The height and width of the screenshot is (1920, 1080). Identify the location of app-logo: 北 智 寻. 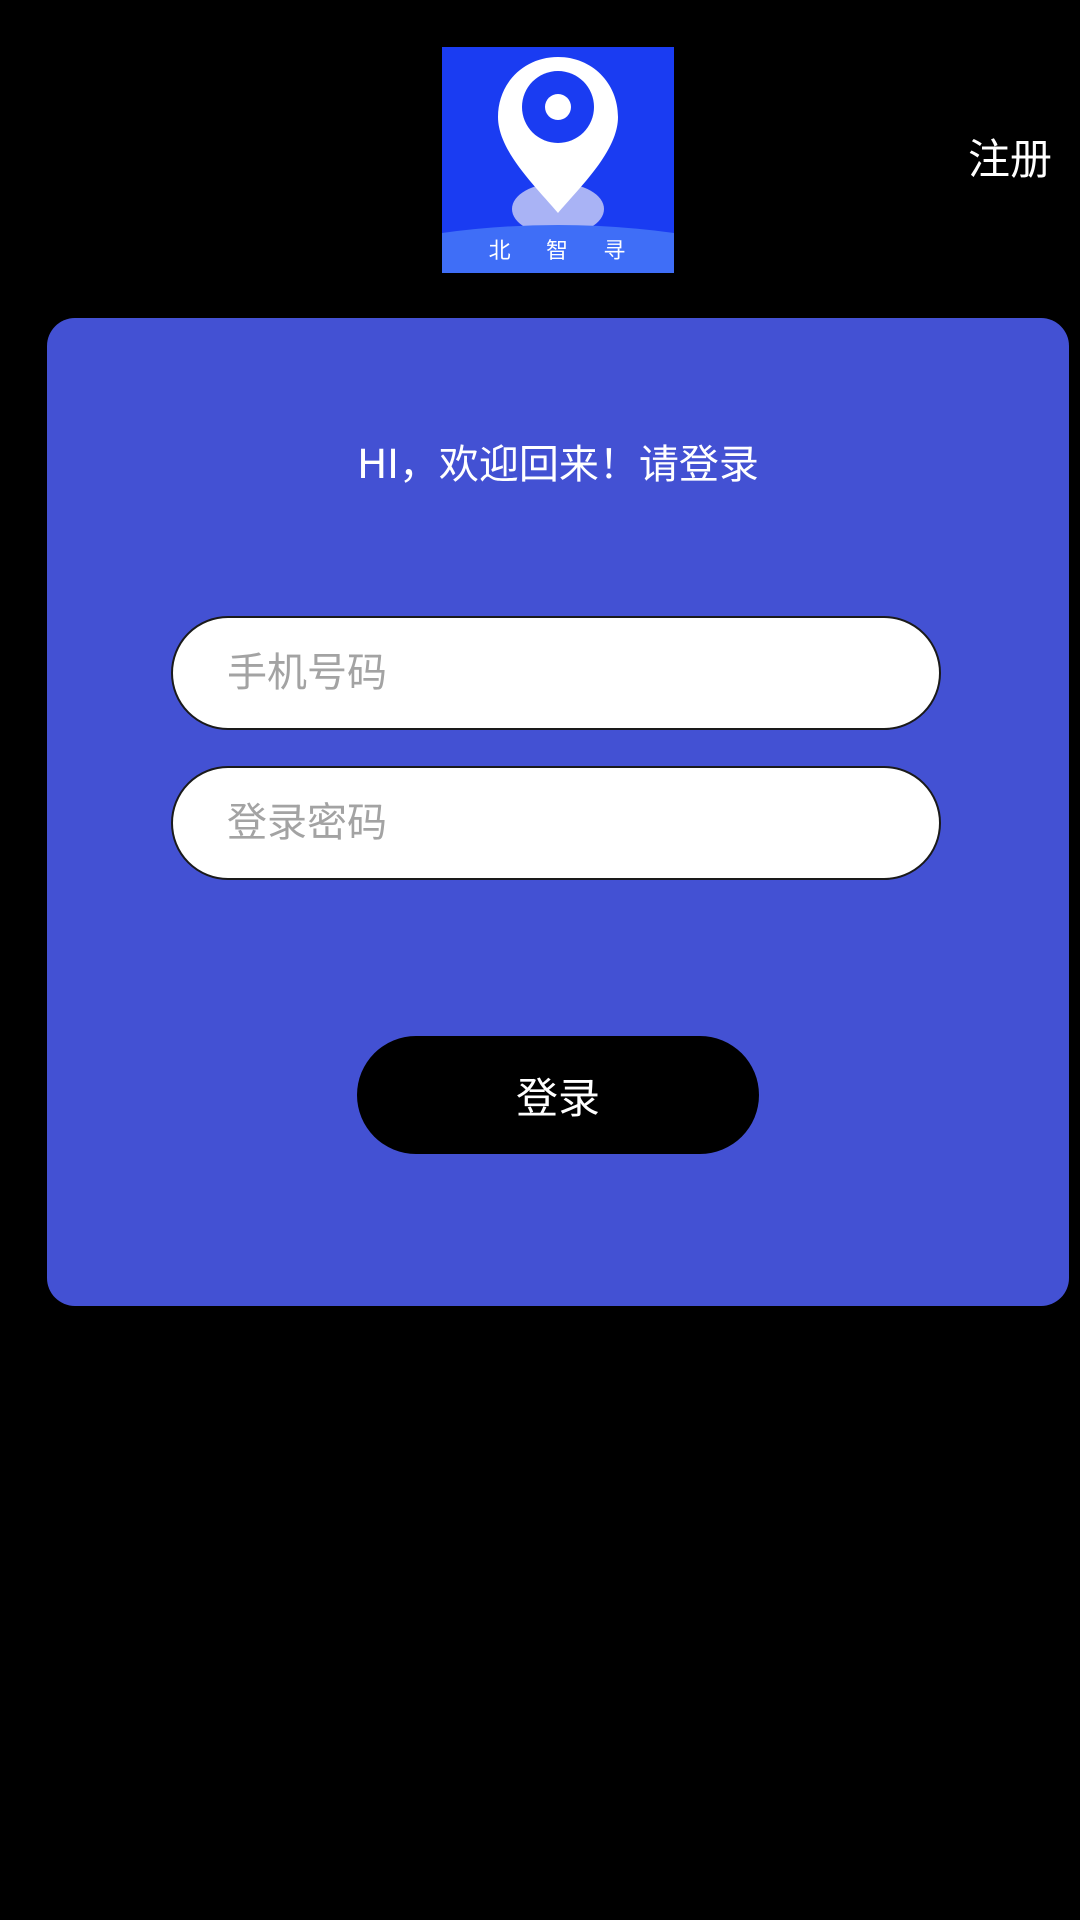
(558, 160).